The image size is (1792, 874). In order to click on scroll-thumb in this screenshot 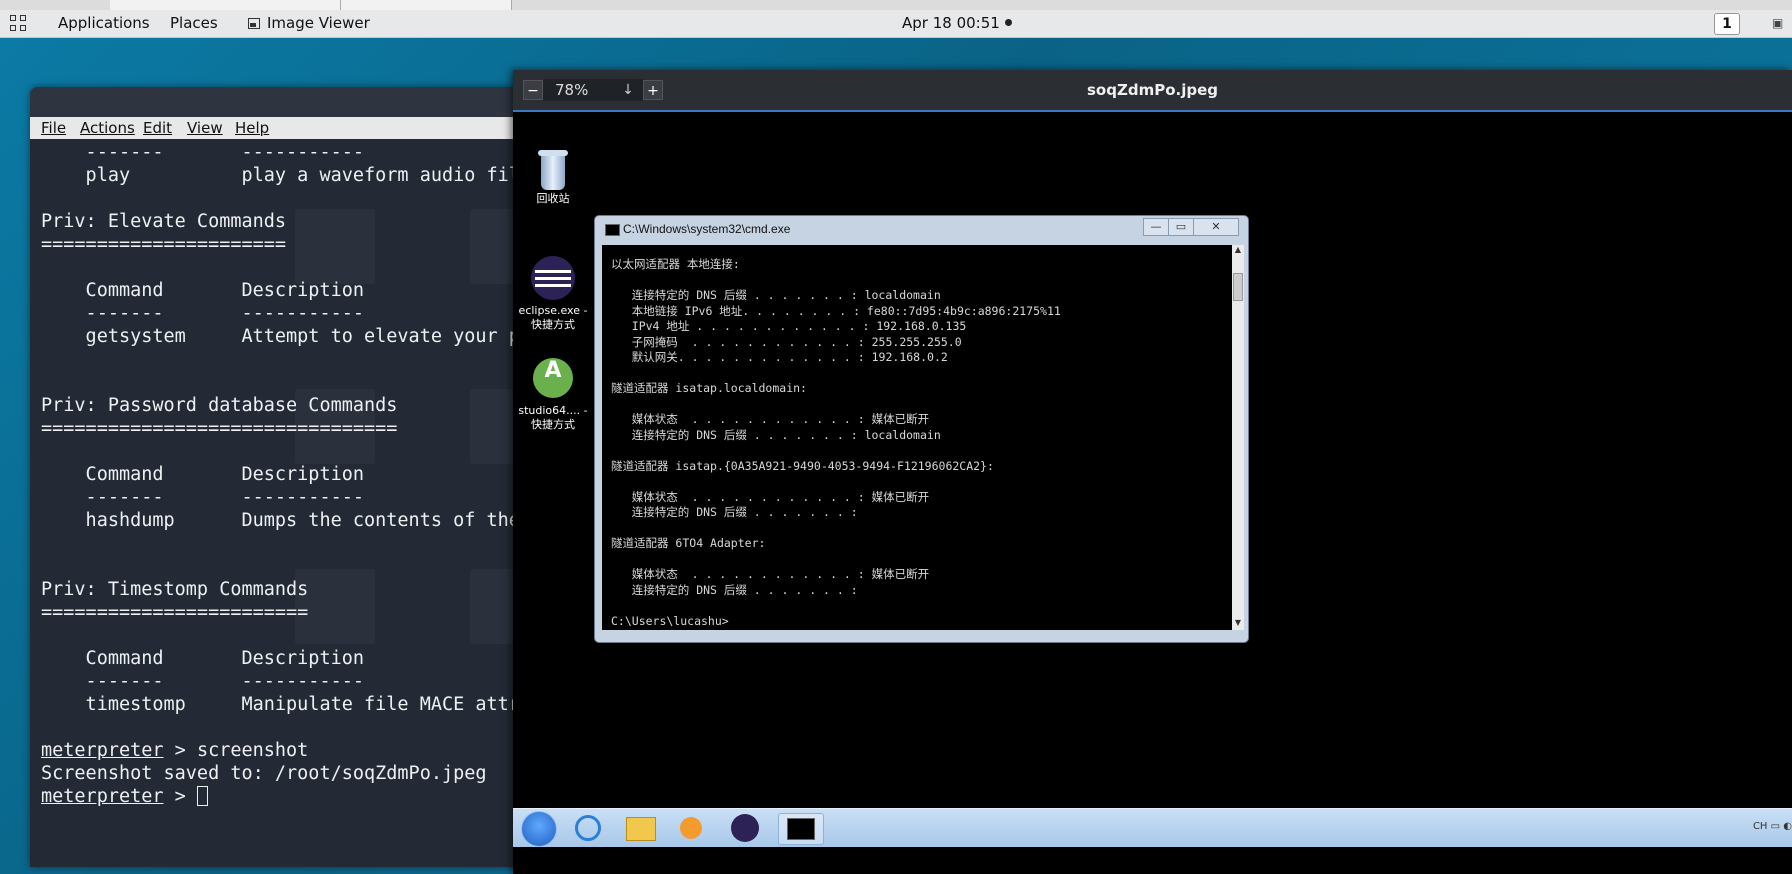, I will do `click(1238, 287)`.